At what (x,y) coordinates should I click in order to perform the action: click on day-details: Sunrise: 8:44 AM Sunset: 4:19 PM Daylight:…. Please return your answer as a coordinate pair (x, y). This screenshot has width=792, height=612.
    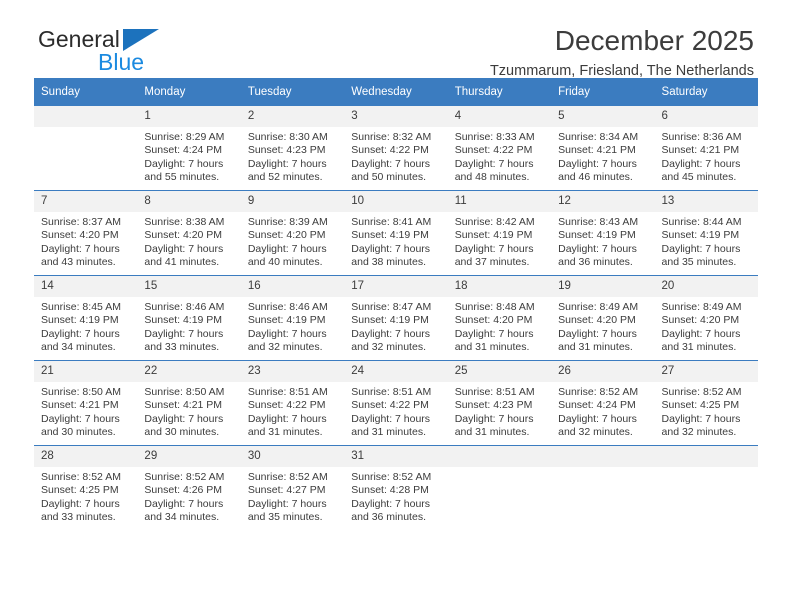
    Looking at the image, I should click on (706, 241).